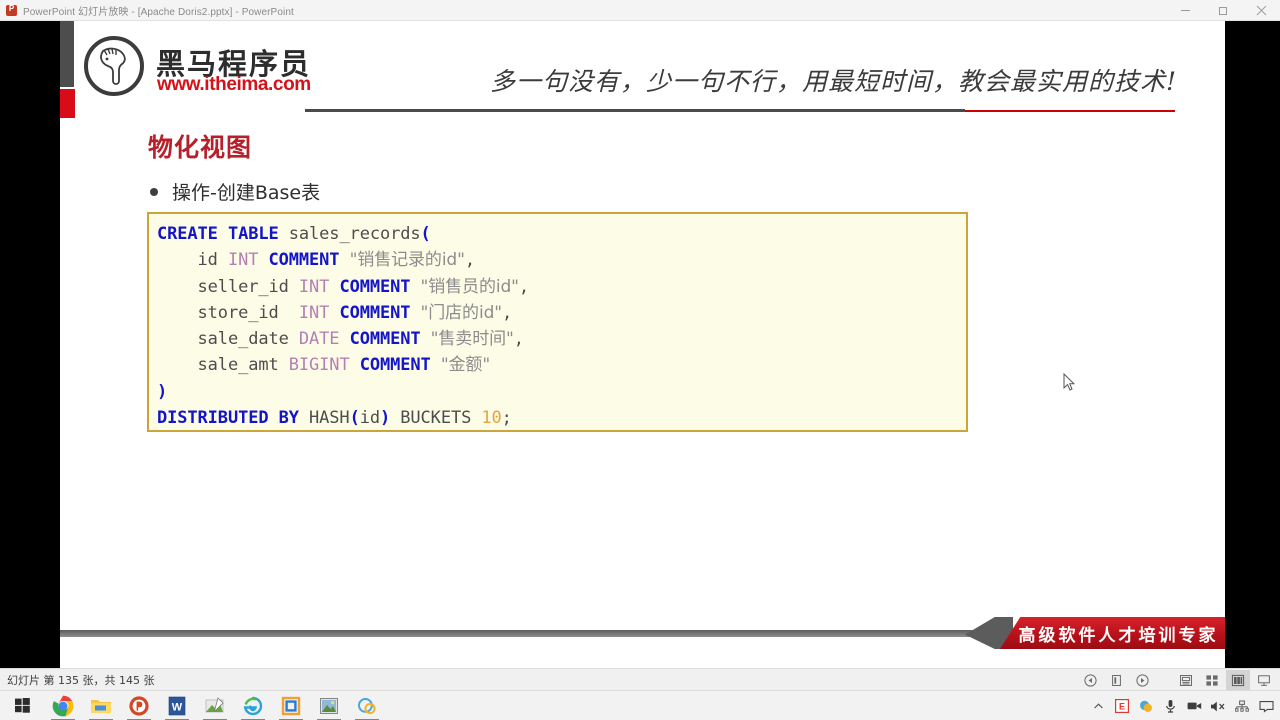 This screenshot has height=720, width=1280. I want to click on minimize-button, so click(1185, 10).